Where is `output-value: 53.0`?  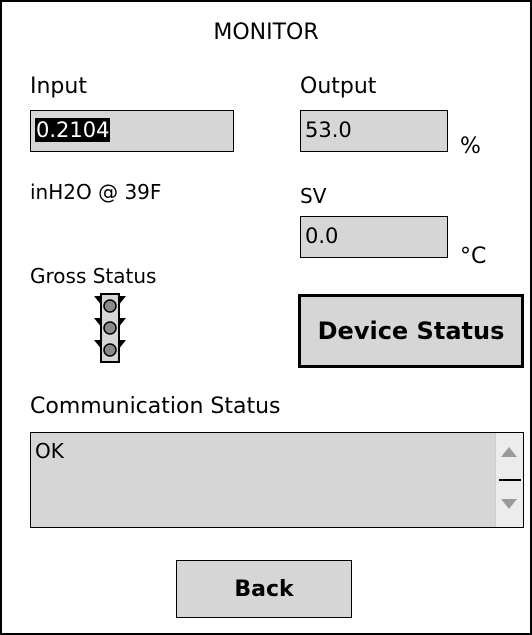 output-value: 53.0 is located at coordinates (328, 130).